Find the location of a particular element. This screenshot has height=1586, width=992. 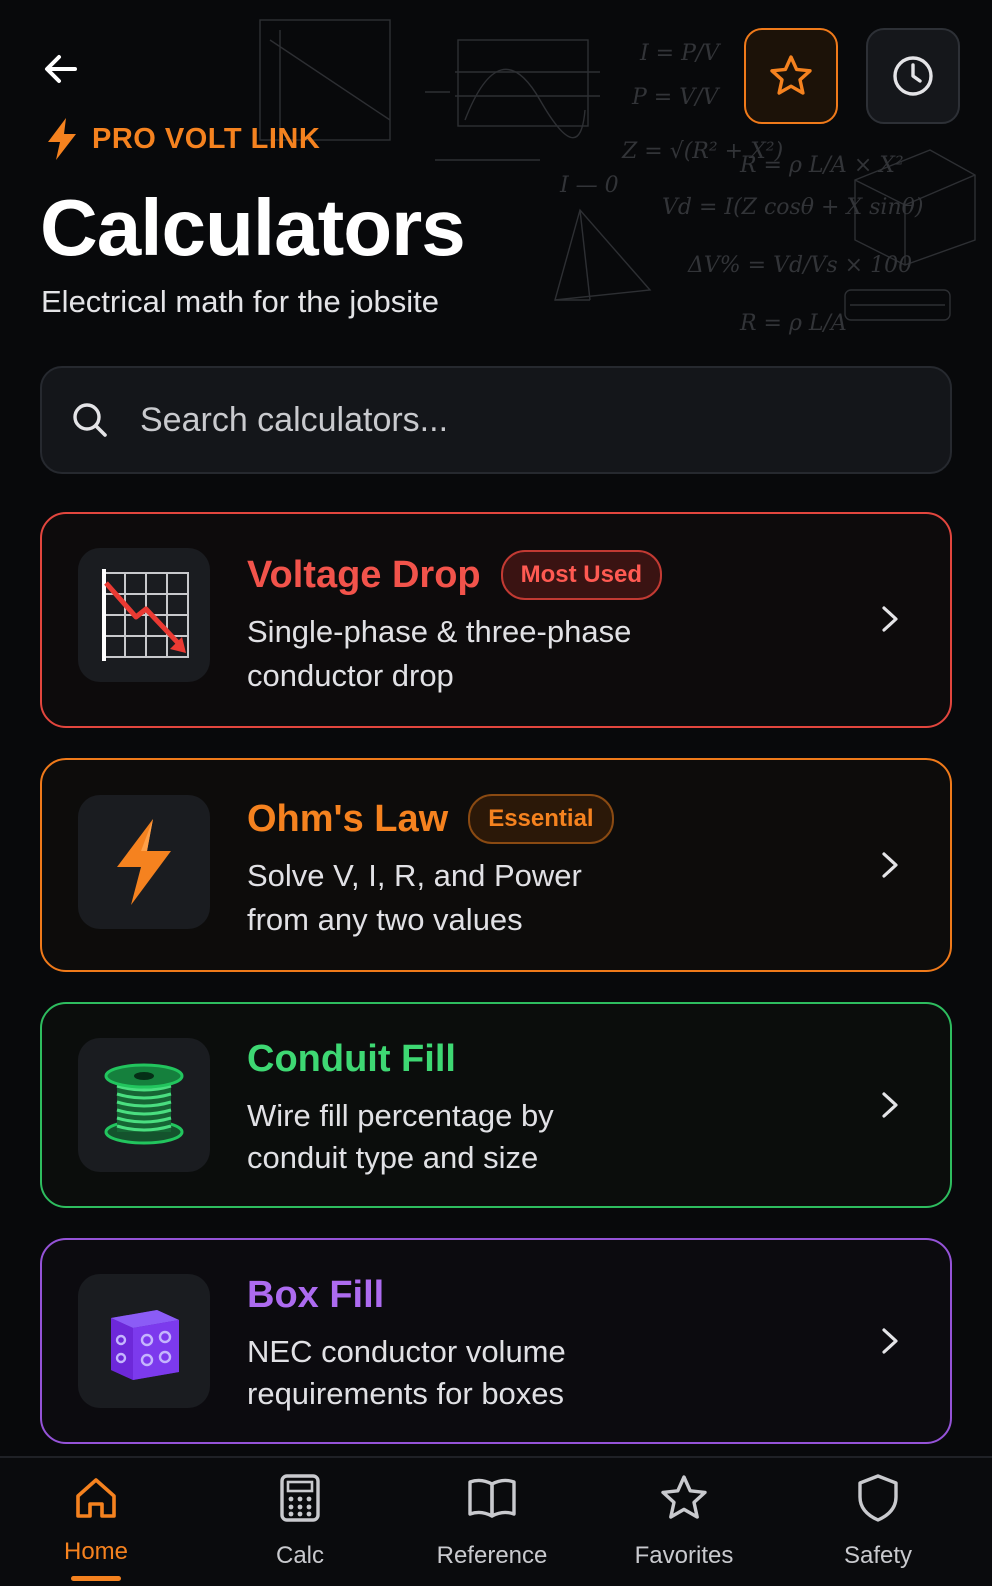

book-icon is located at coordinates (492, 1498).